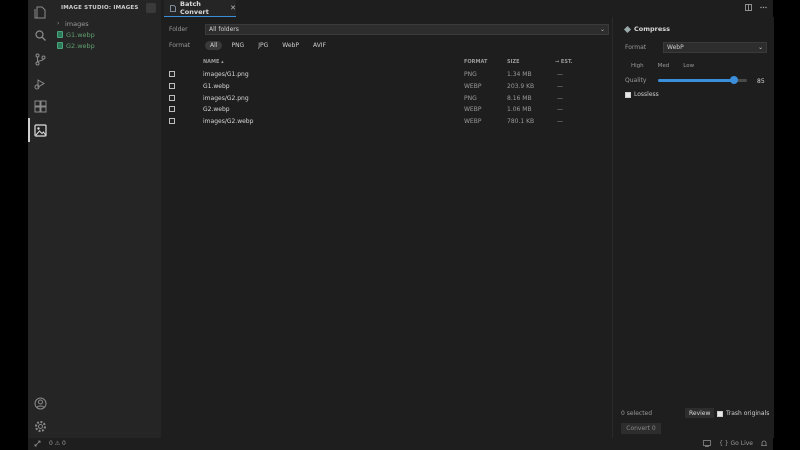 The height and width of the screenshot is (450, 800). Describe the element at coordinates (40, 59) in the screenshot. I see `source-control-icon` at that location.